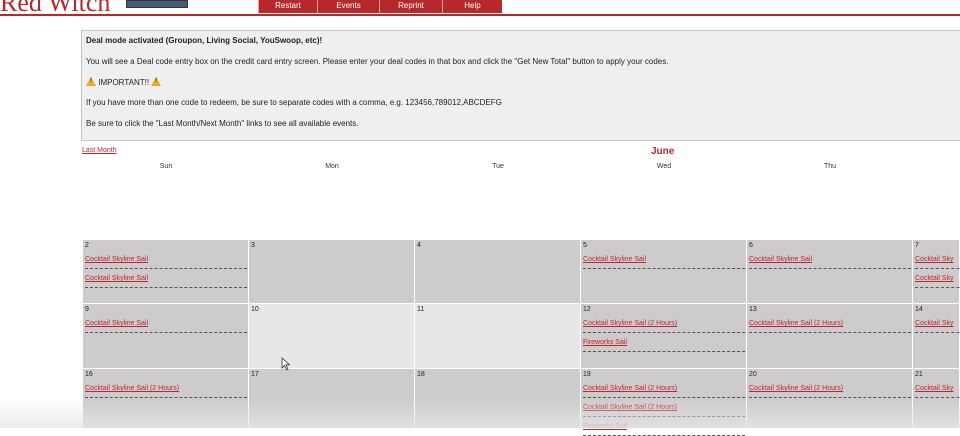 This screenshot has height=436, width=960. I want to click on day-number: 11, so click(421, 309).